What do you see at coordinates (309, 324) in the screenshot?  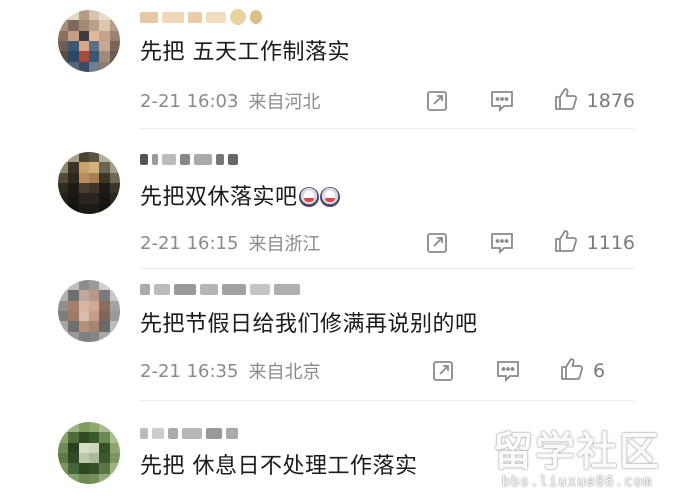 I see `comment-text: 先把节假日给我们修满再说别的吧` at bounding box center [309, 324].